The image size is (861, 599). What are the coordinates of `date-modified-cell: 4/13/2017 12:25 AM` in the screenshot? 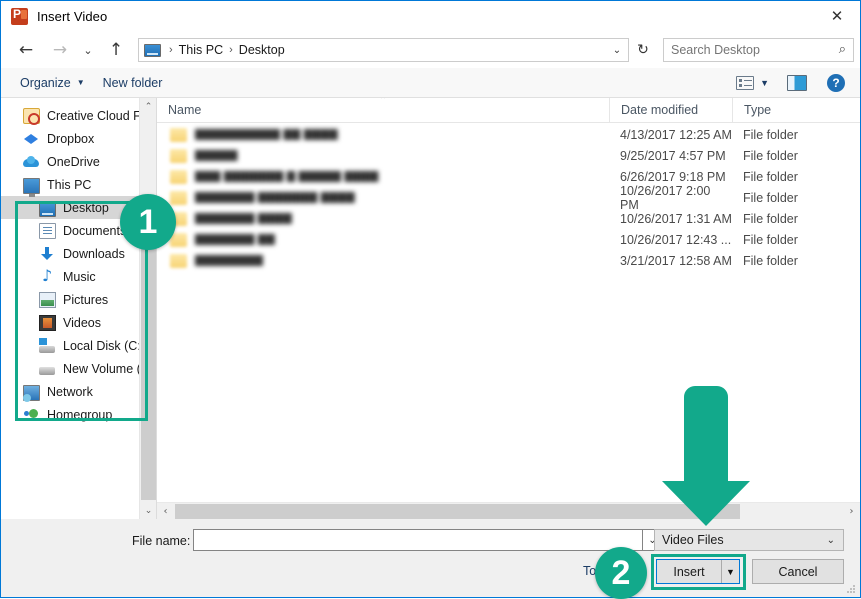 It's located at (676, 134).